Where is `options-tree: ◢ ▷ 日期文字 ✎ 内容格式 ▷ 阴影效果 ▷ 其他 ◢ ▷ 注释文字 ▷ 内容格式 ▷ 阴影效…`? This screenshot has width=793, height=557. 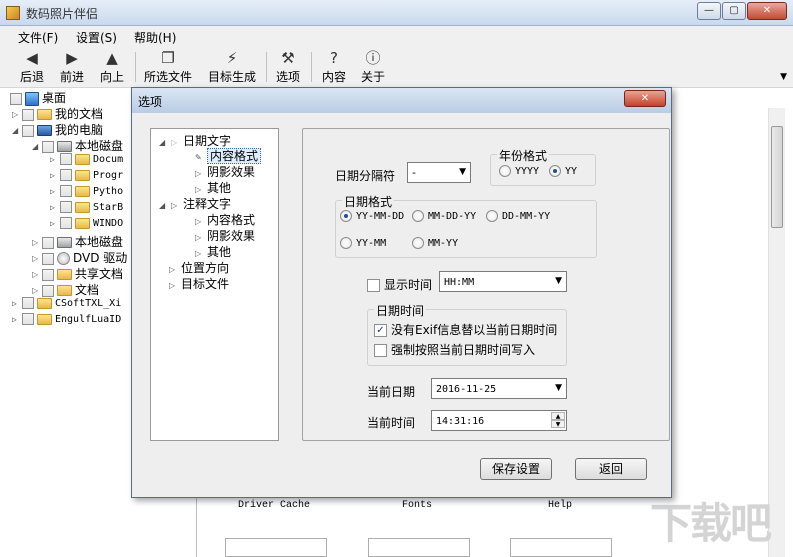 options-tree: ◢ ▷ 日期文字 ✎ 内容格式 ▷ 阴影效果 ▷ 其他 ◢ ▷ 注释文字 ▷ 内容格式 ▷ 阴影效… is located at coordinates (214, 284).